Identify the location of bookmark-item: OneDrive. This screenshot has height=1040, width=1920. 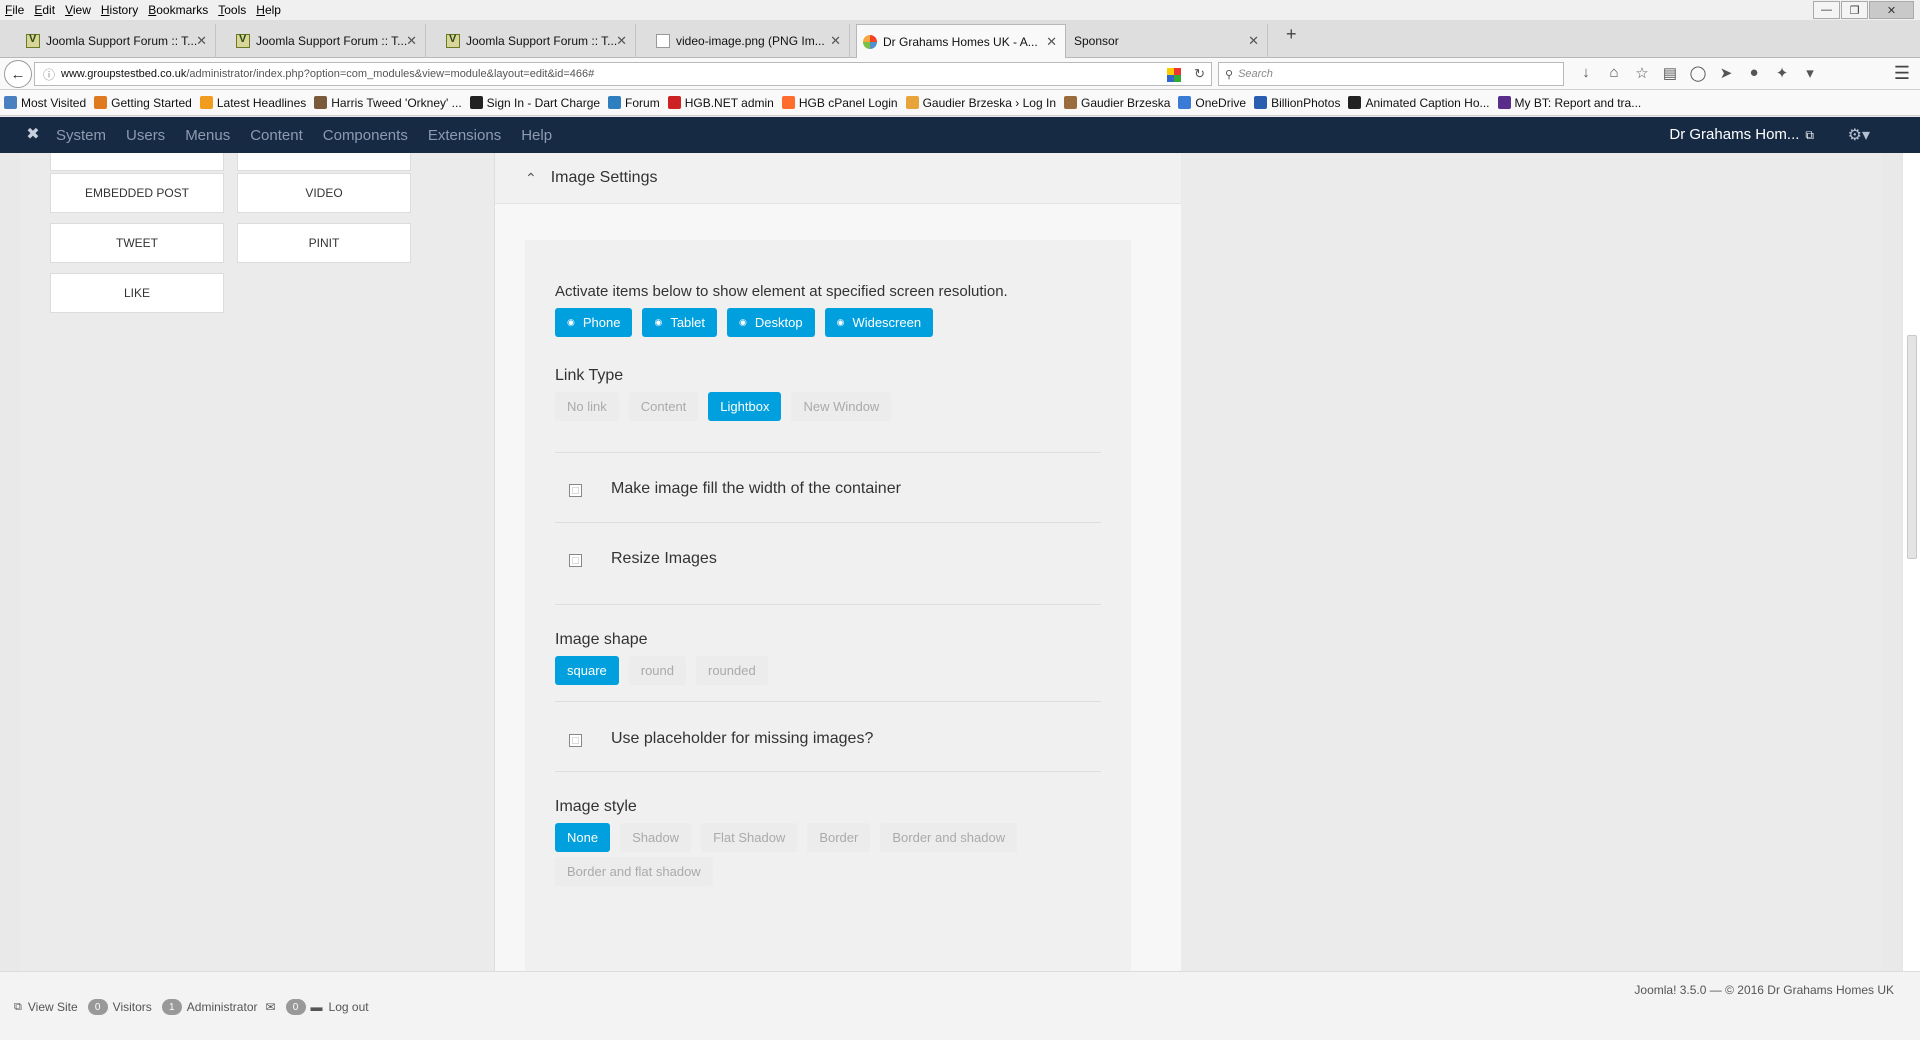
(1212, 103).